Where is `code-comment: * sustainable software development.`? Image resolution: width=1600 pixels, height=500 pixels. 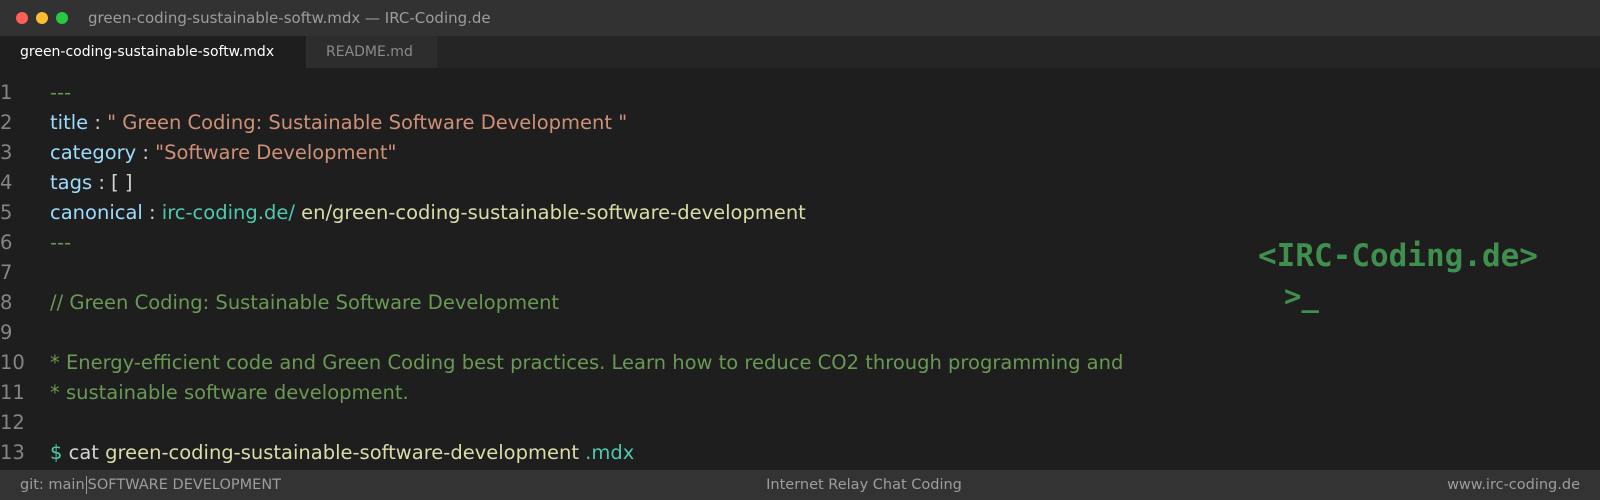 code-comment: * sustainable software development. is located at coordinates (229, 392).